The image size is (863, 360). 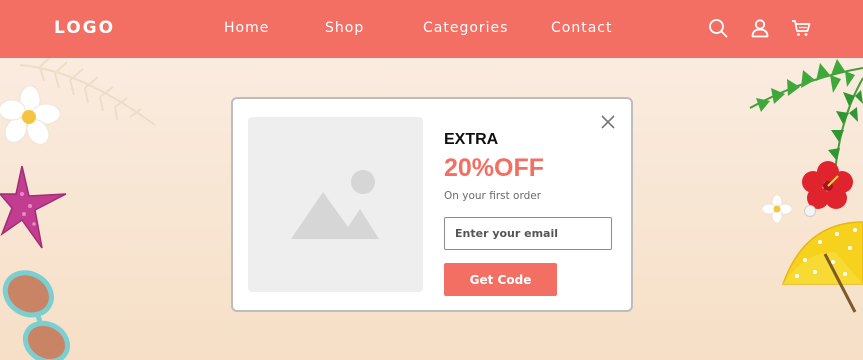 What do you see at coordinates (494, 168) in the screenshot?
I see `offer-text: 20%OFF` at bounding box center [494, 168].